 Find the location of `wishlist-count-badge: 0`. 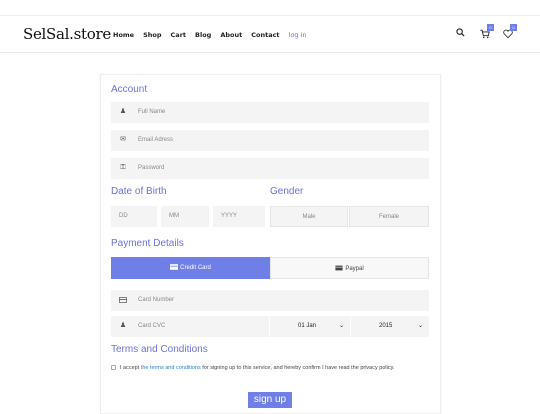

wishlist-count-badge: 0 is located at coordinates (513, 27).